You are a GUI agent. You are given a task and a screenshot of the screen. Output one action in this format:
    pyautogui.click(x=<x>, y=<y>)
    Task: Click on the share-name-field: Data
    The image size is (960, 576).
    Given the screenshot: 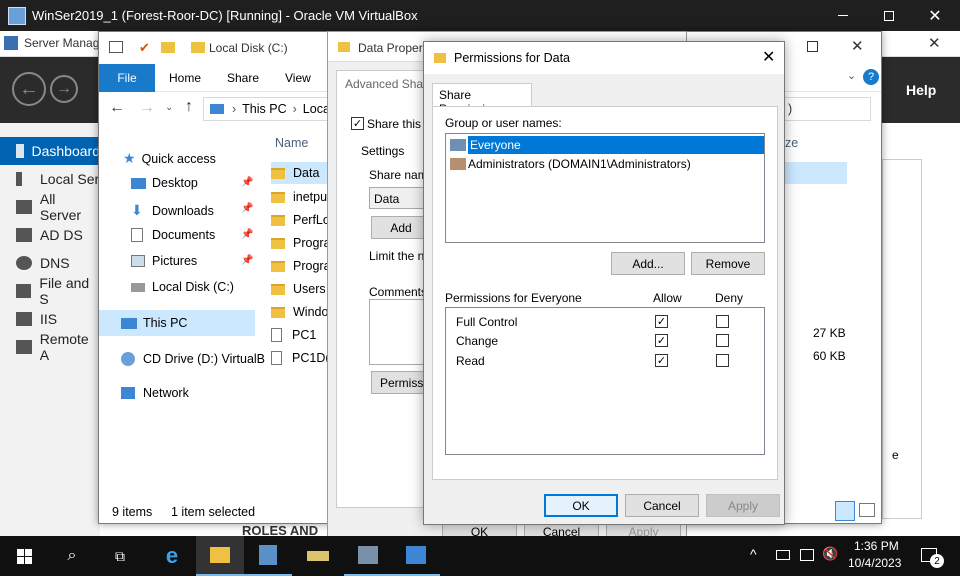 What is the action you would take?
    pyautogui.click(x=399, y=198)
    